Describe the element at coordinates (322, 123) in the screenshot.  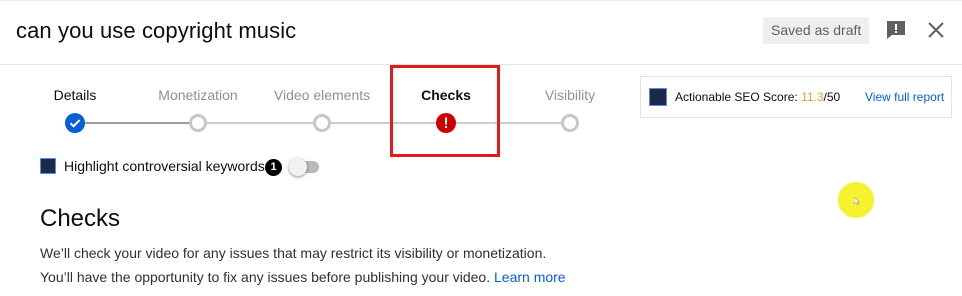
I see `step-video-elements-node` at that location.